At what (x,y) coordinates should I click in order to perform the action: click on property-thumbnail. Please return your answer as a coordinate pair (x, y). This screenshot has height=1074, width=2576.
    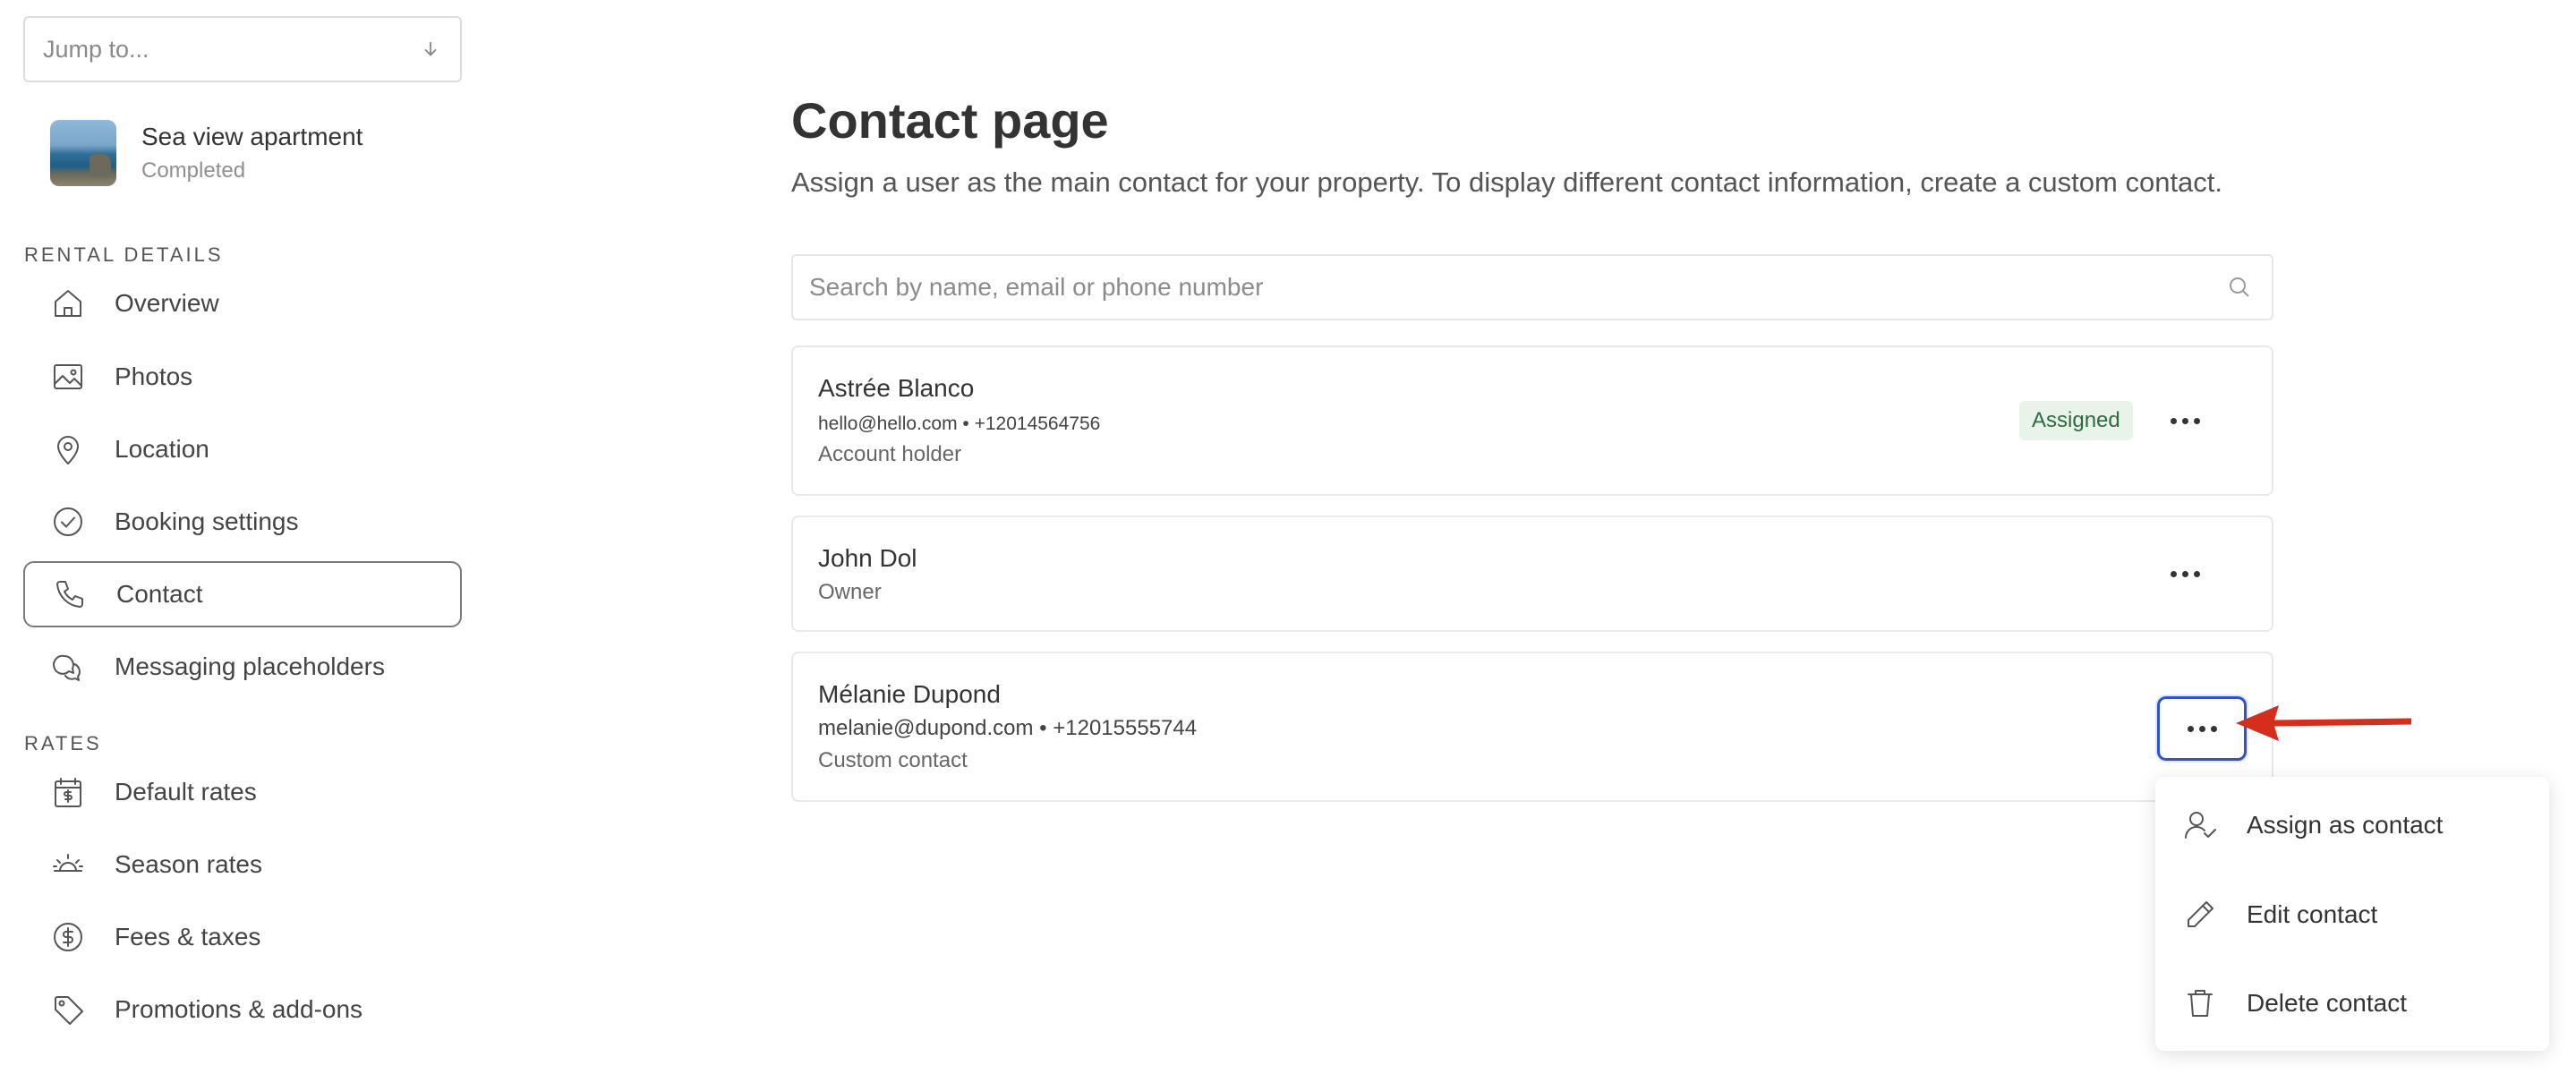
    Looking at the image, I should click on (83, 153).